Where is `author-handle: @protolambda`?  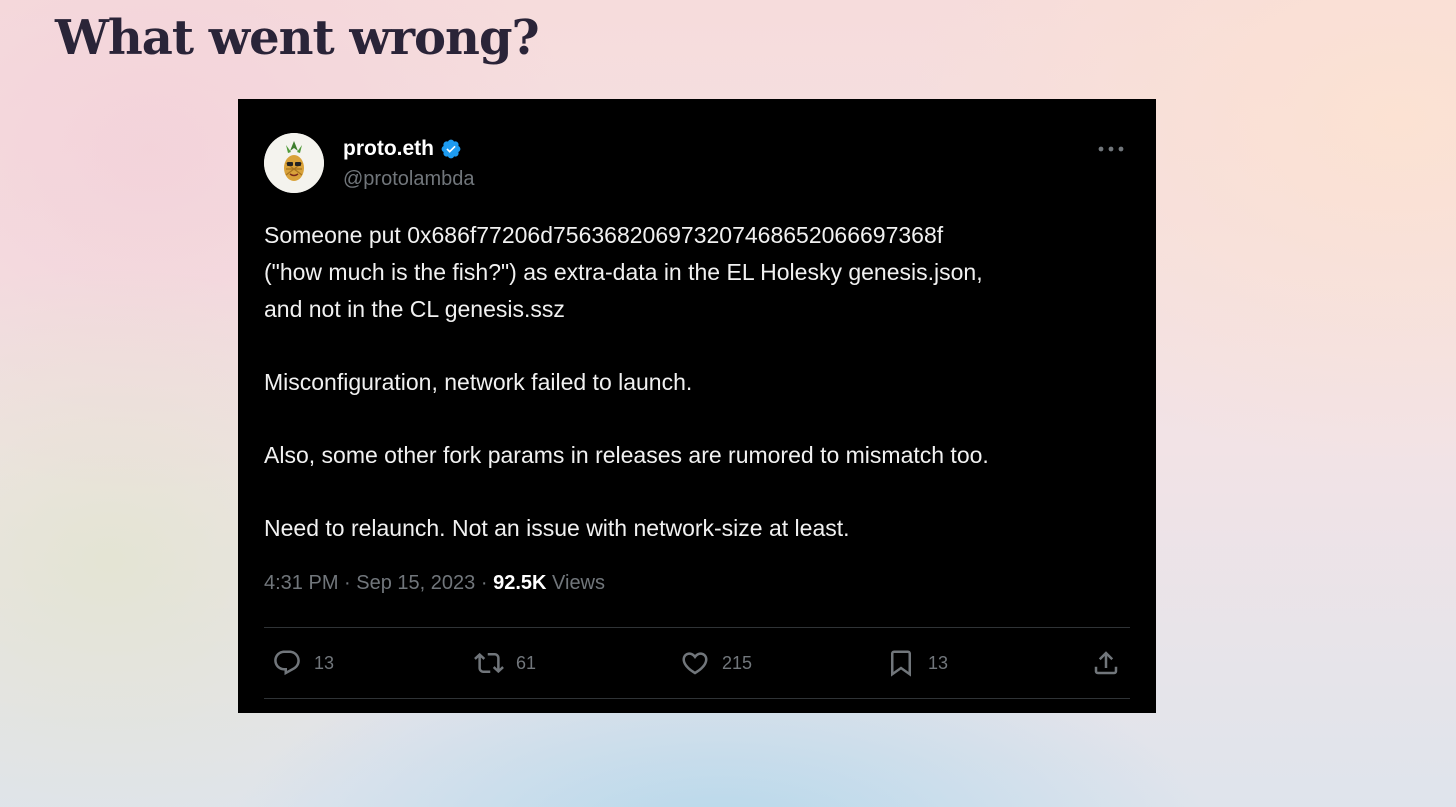 author-handle: @protolambda is located at coordinates (408, 179).